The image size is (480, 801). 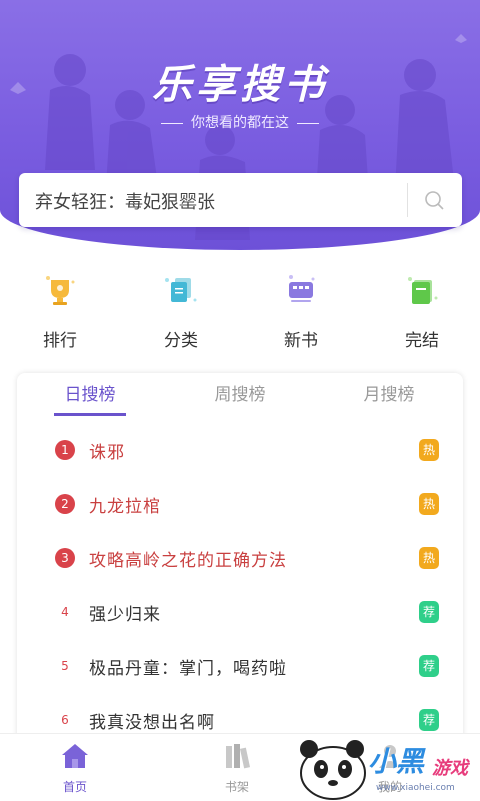 What do you see at coordinates (396, 761) in the screenshot?
I see `watermark-brand: 小黑` at bounding box center [396, 761].